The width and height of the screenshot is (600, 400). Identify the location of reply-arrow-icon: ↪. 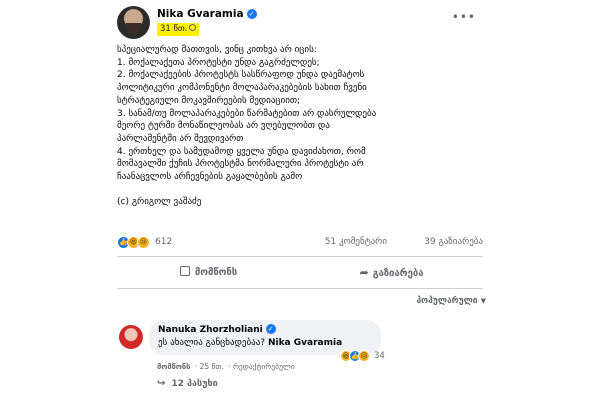
(161, 383).